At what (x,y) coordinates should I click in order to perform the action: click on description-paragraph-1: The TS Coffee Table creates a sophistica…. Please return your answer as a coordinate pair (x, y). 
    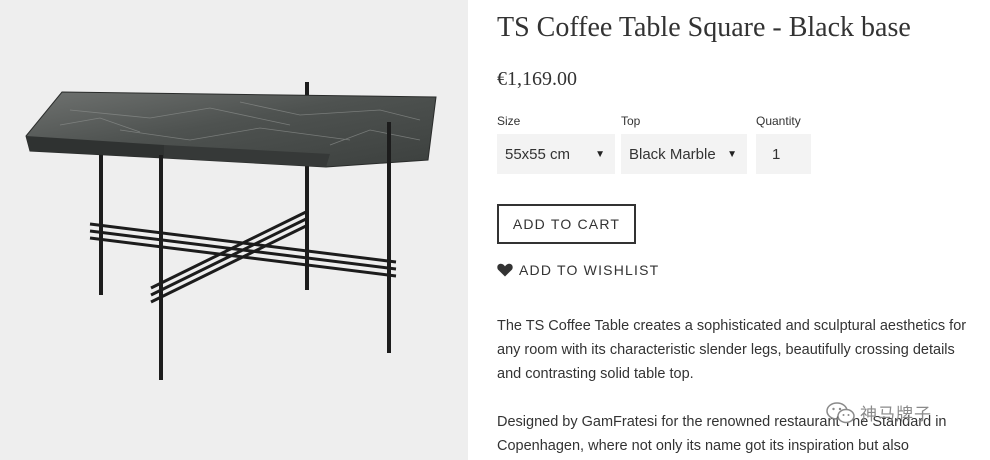
    Looking at the image, I should click on (732, 350).